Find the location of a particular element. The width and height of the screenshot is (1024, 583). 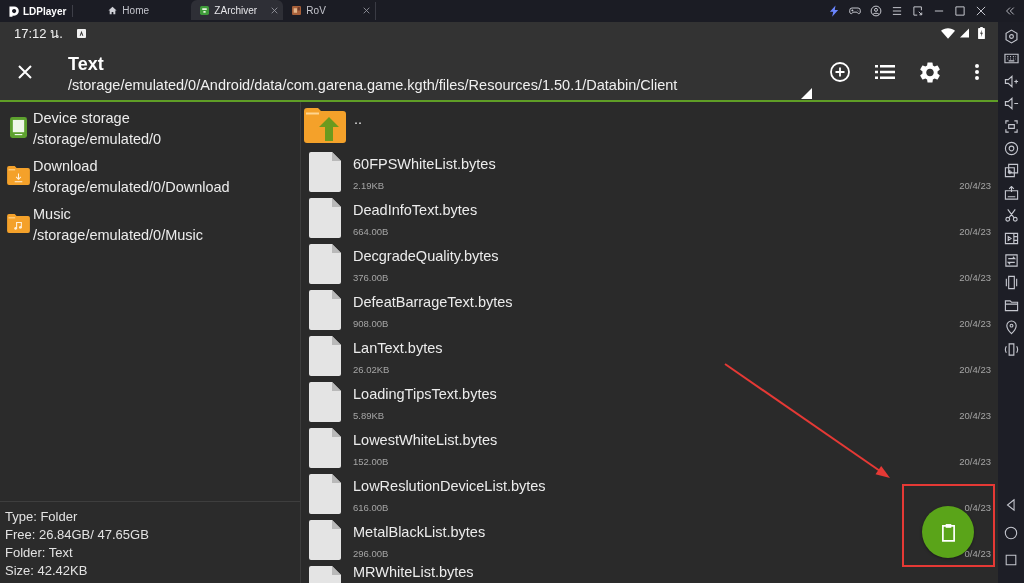

back-icon is located at coordinates (1011, 505).